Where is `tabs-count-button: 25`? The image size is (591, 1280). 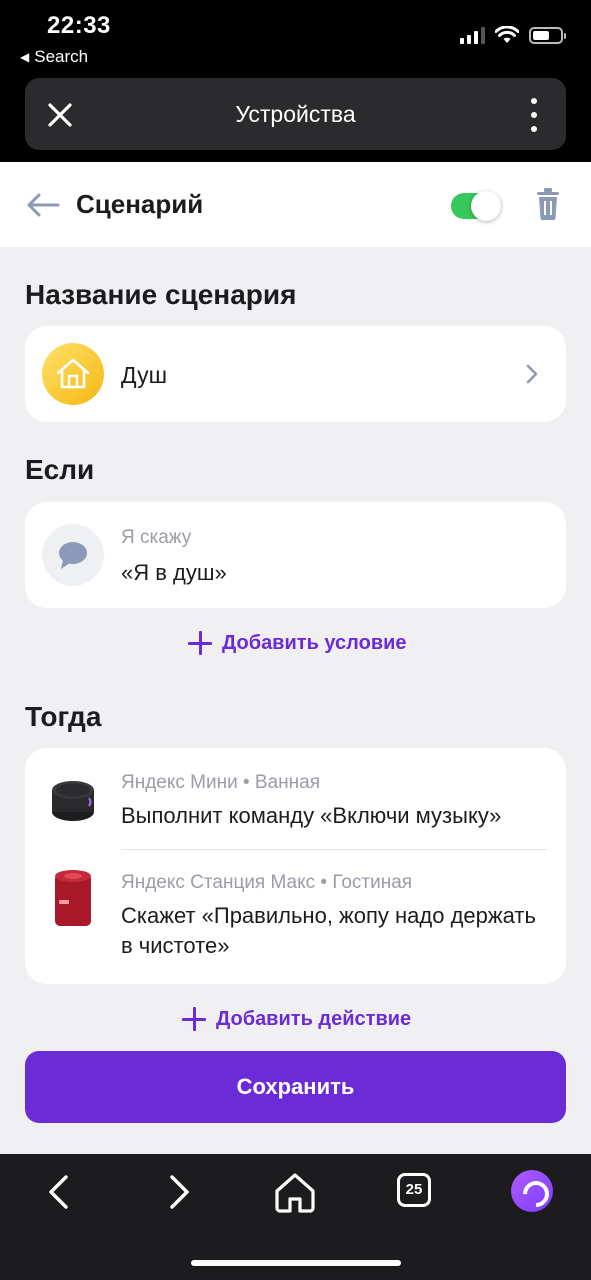
tabs-count-button: 25 is located at coordinates (414, 1190).